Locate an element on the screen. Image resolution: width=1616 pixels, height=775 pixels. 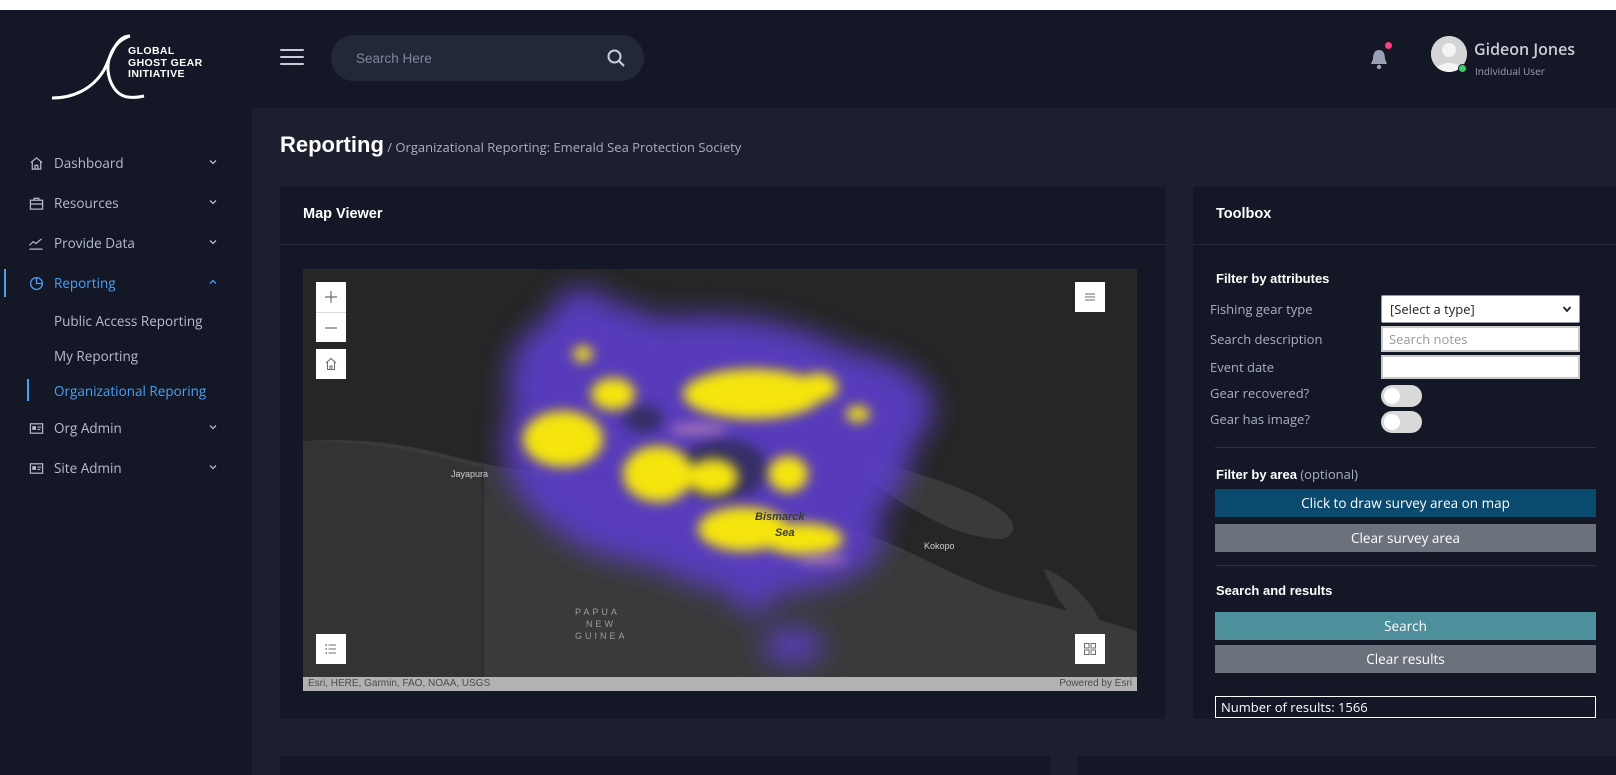
grid-icon is located at coordinates (1090, 649).